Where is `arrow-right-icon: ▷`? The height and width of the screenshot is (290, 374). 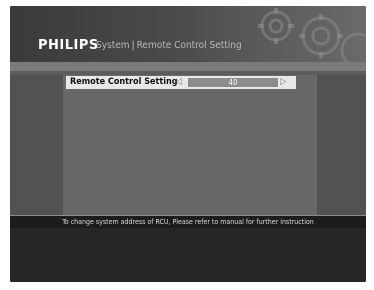
arrow-right-icon: ▷ is located at coordinates (283, 82).